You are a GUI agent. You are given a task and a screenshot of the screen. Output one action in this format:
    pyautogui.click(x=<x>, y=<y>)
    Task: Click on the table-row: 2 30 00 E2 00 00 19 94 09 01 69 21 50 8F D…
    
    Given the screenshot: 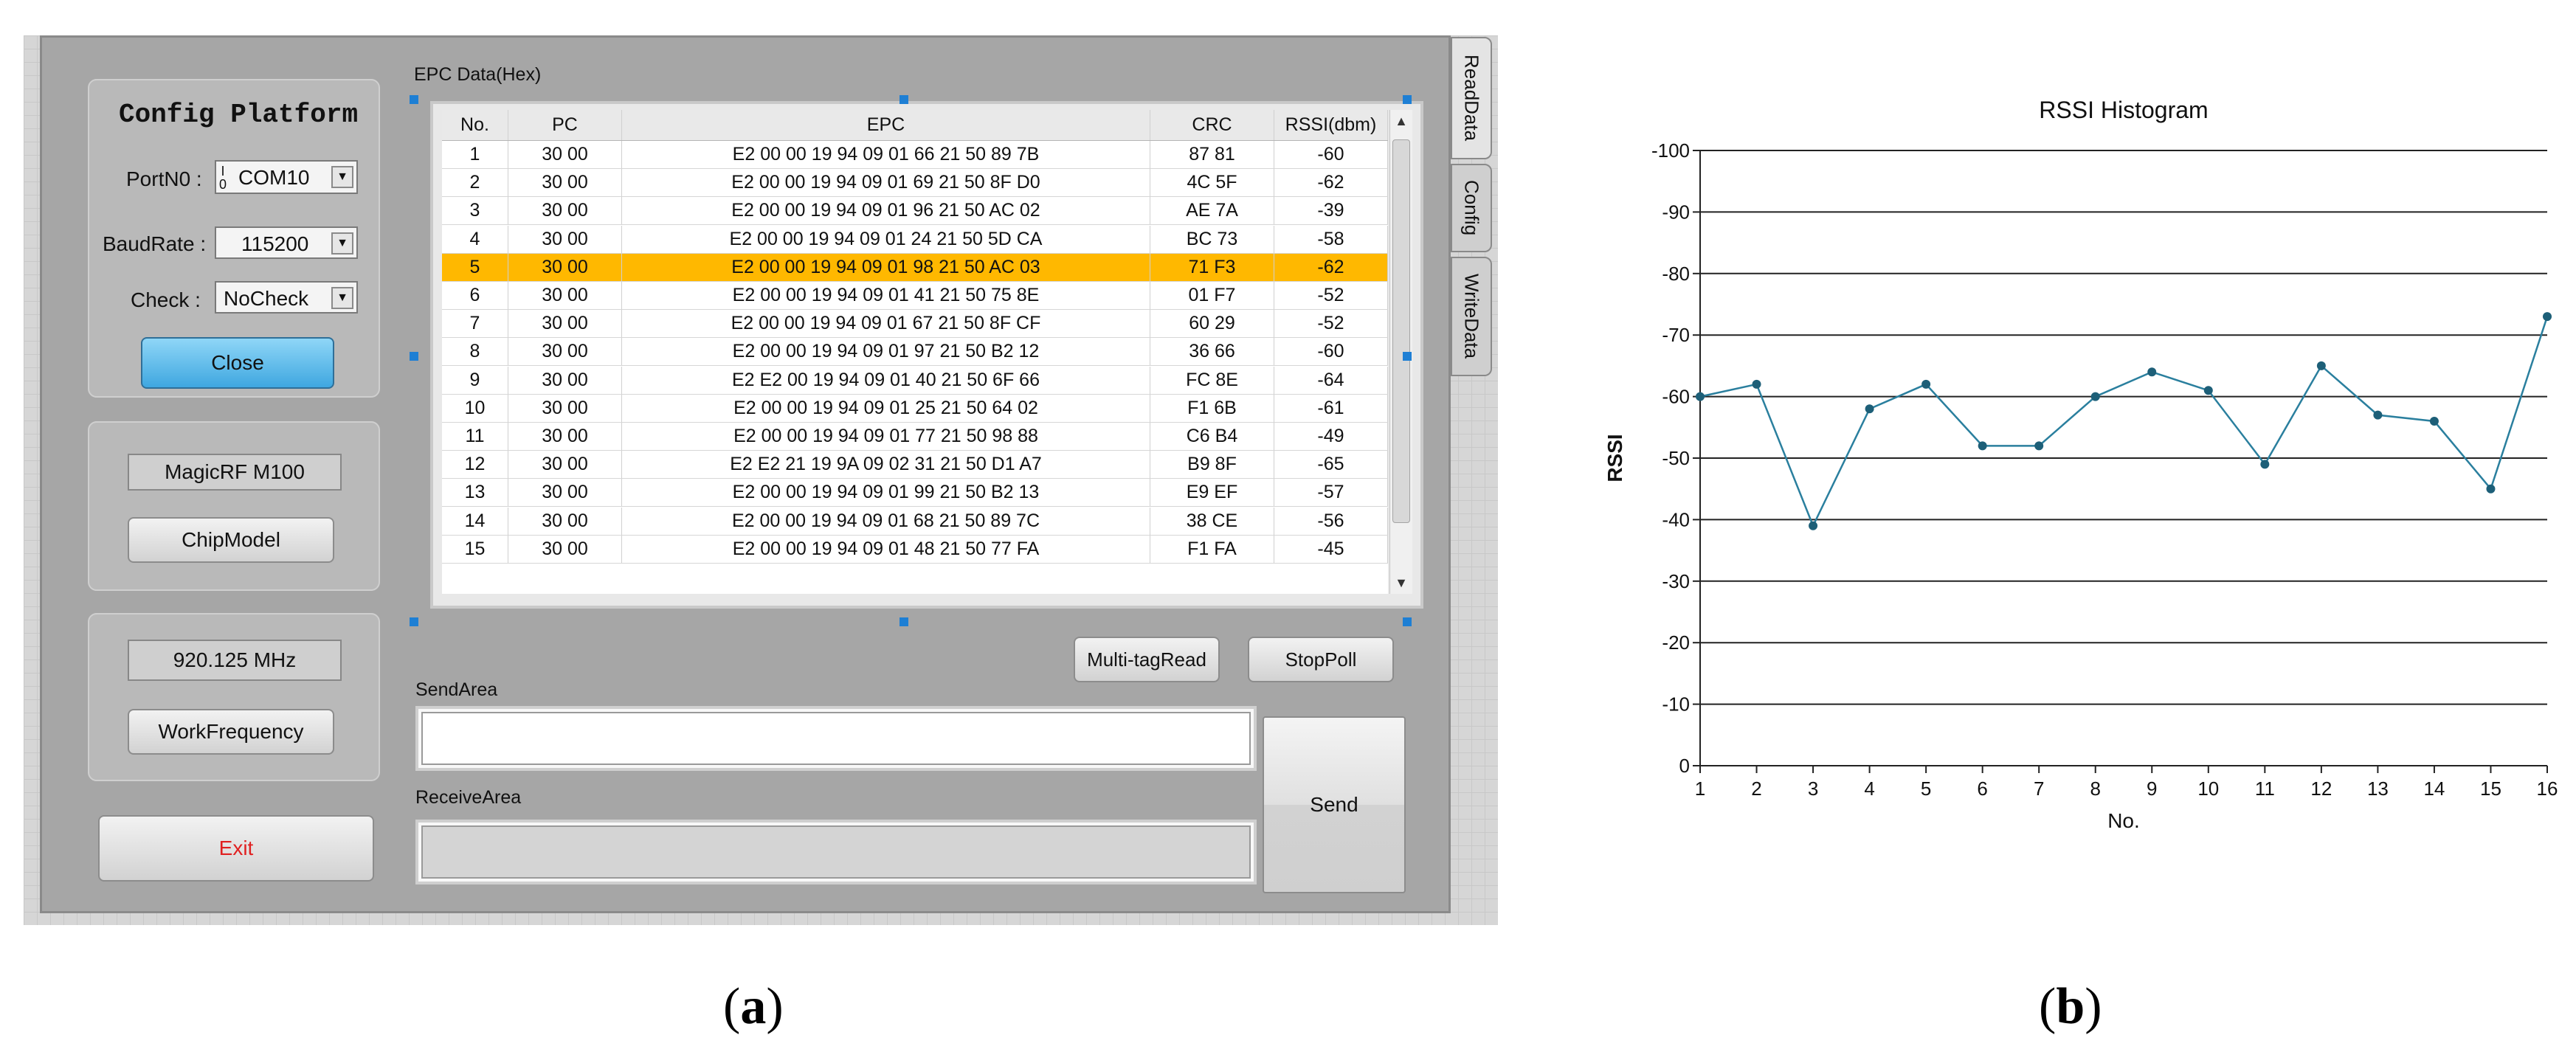 What is the action you would take?
    pyautogui.click(x=915, y=183)
    